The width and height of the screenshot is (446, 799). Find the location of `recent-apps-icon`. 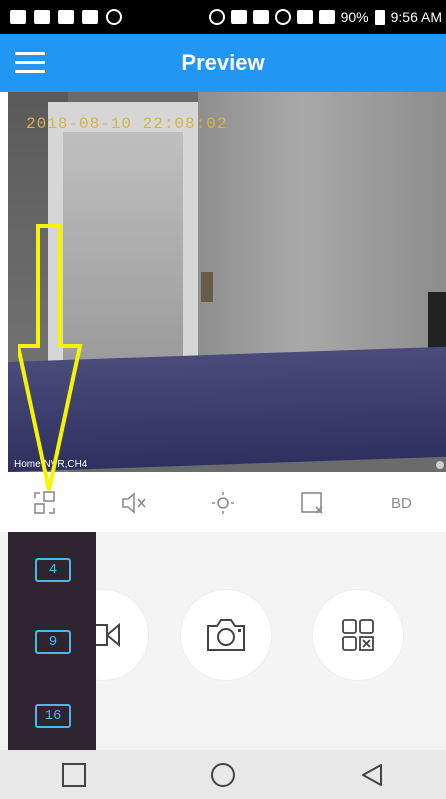

recent-apps-icon is located at coordinates (74, 774).